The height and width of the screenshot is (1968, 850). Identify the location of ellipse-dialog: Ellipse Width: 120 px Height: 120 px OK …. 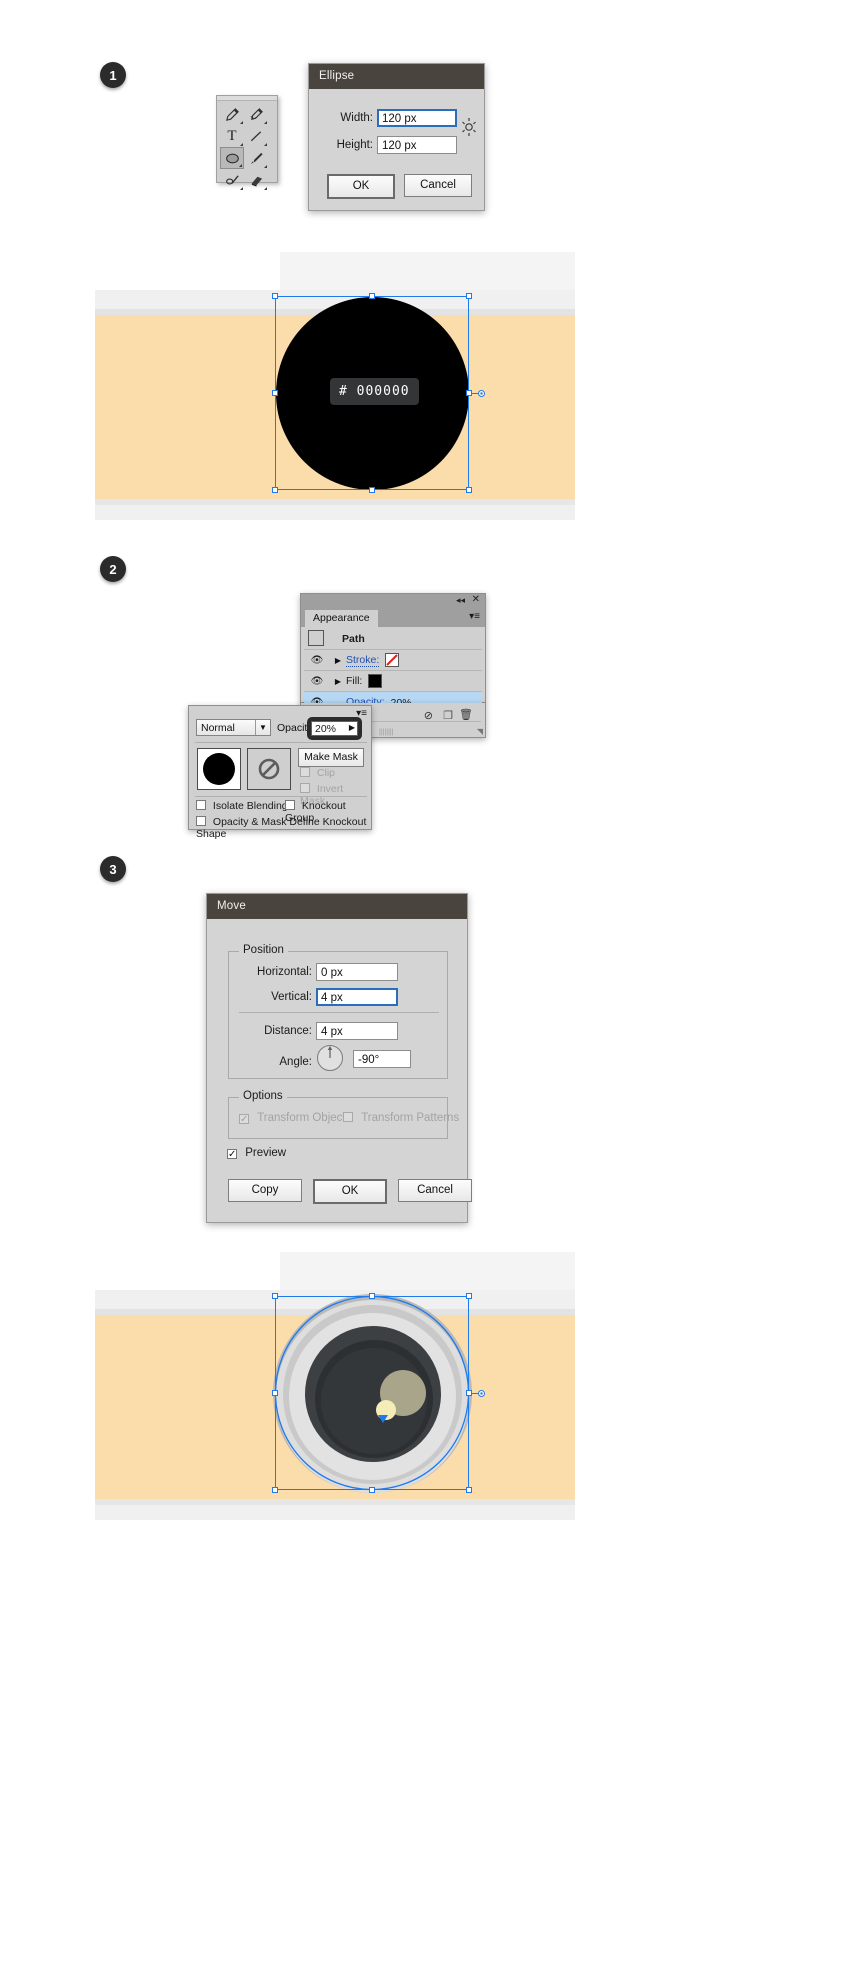
(396, 137).